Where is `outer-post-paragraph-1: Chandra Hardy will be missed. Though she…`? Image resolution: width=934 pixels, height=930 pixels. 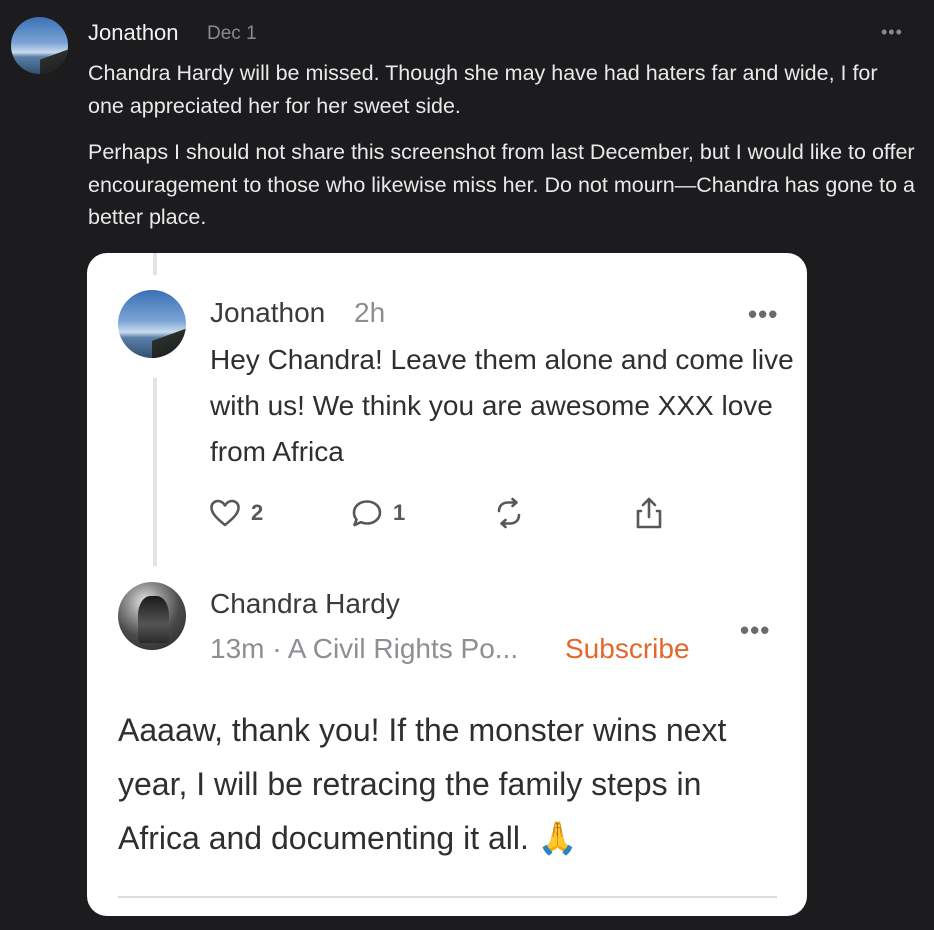 outer-post-paragraph-1: Chandra Hardy will be missed. Though she… is located at coordinates (483, 89).